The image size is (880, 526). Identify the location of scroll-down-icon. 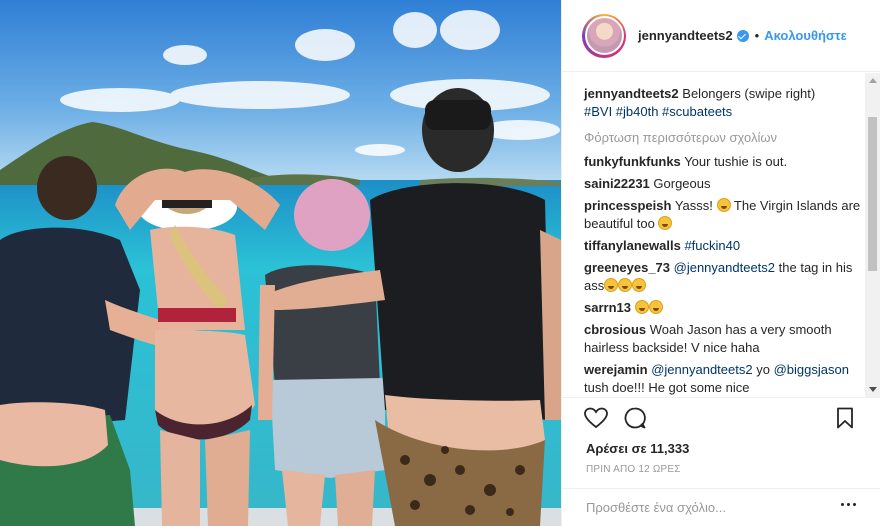
(873, 389).